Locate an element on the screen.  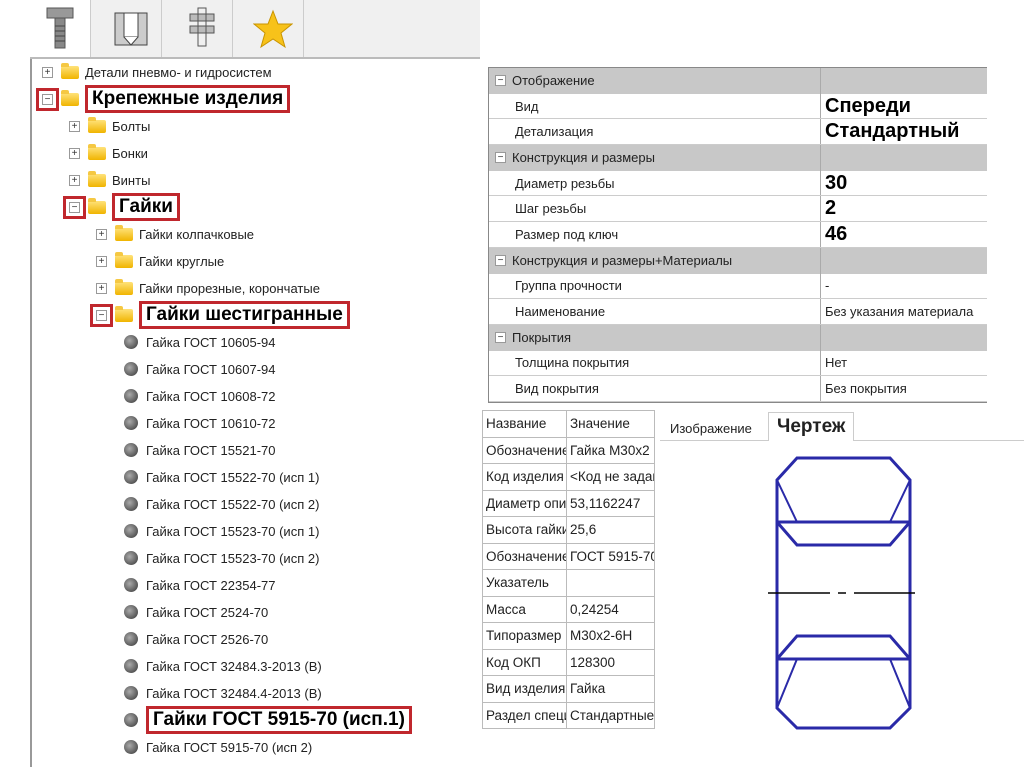
property-value: 46 is located at coordinates (904, 234).